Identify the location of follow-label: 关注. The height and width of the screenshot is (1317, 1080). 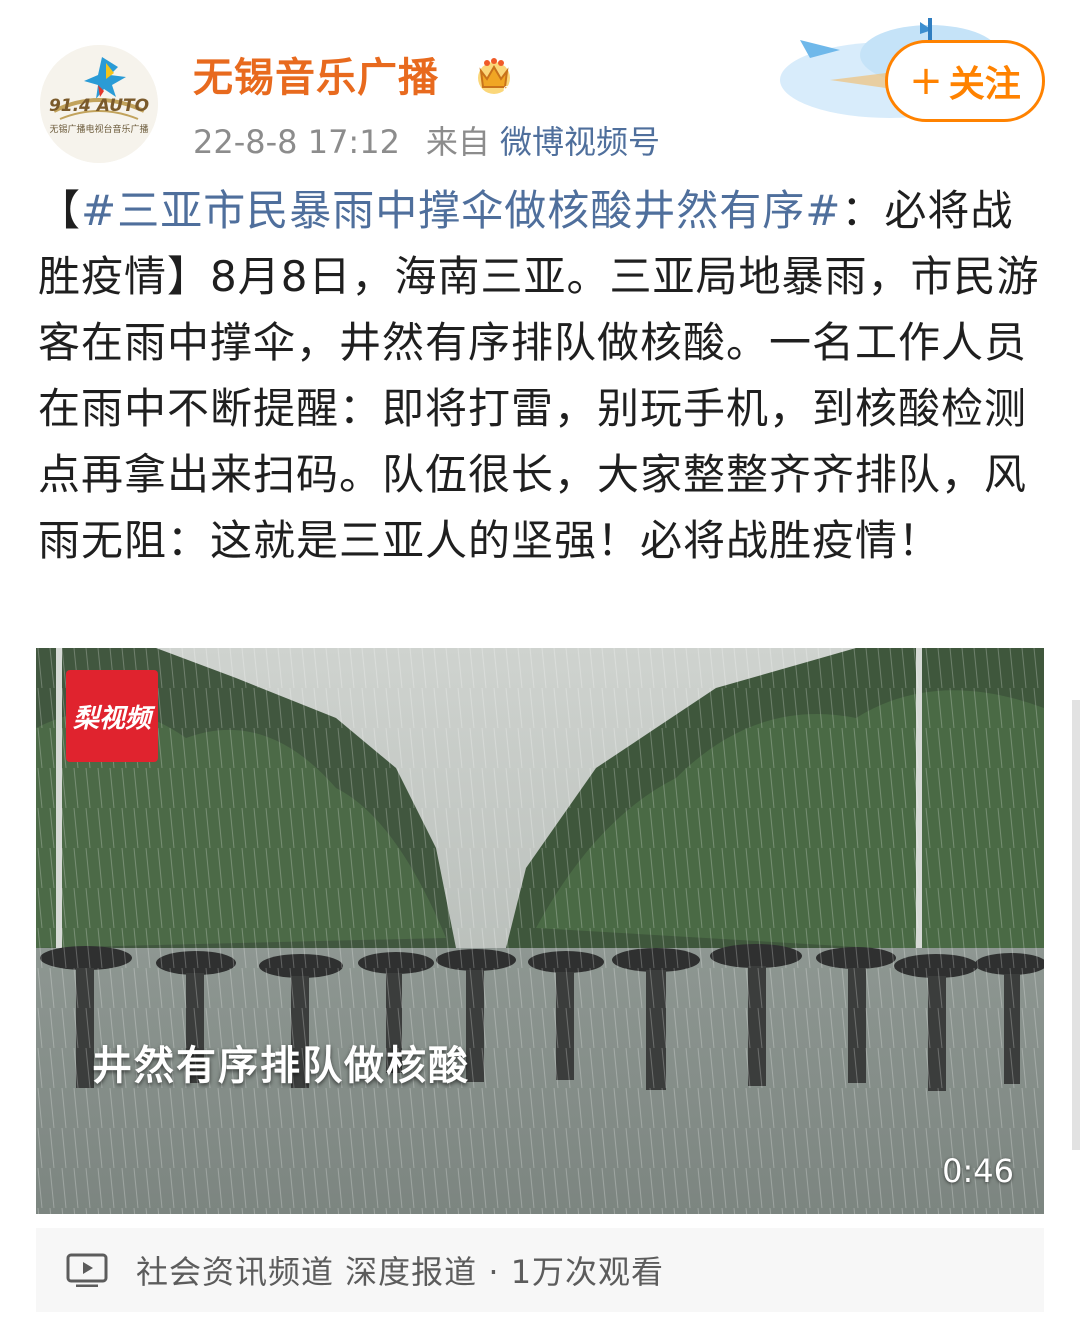
(984, 84).